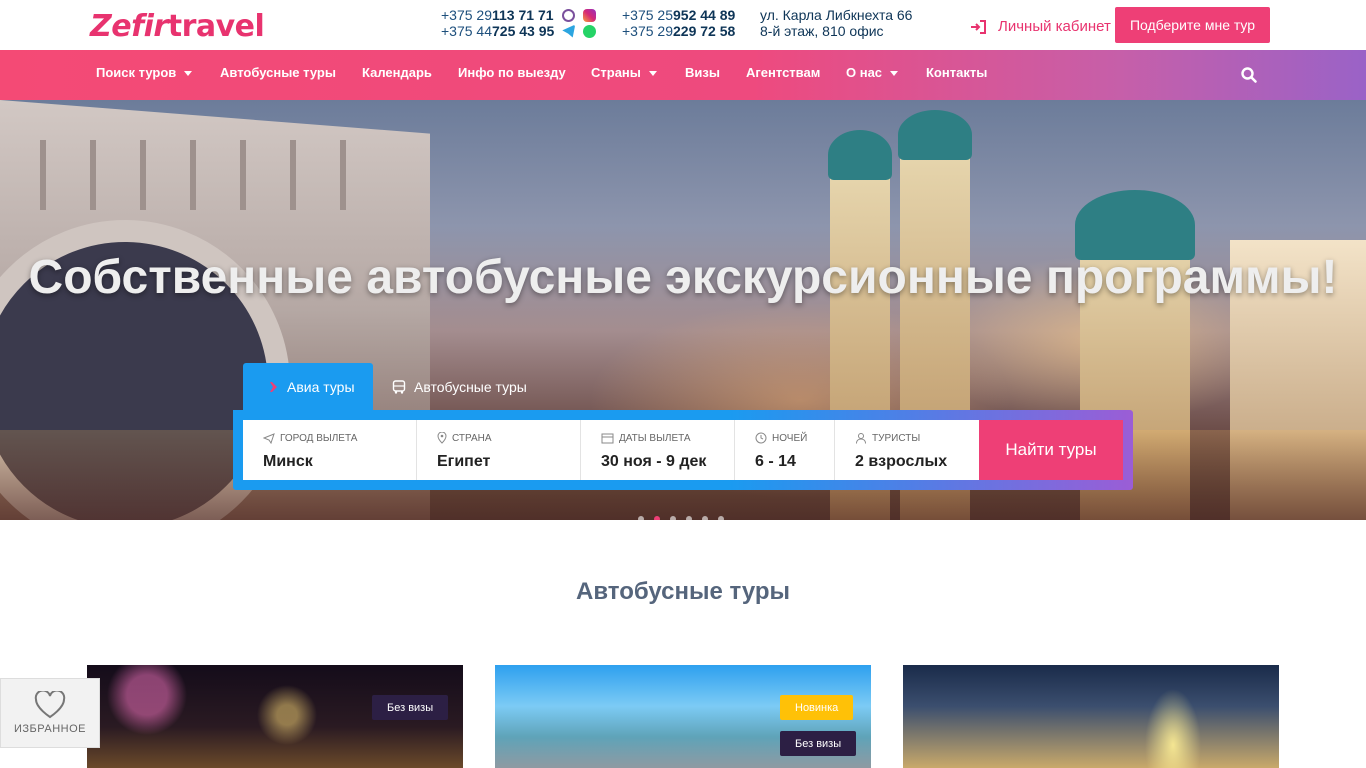 The width and height of the screenshot is (1366, 768). What do you see at coordinates (907, 450) in the screenshot?
I see `tourists-field: Туристы 2 взрослых` at bounding box center [907, 450].